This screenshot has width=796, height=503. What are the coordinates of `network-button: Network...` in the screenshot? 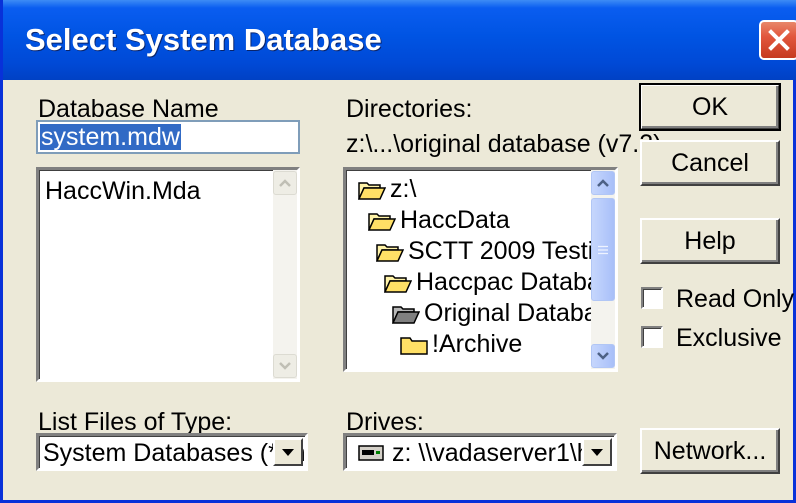 It's located at (710, 451).